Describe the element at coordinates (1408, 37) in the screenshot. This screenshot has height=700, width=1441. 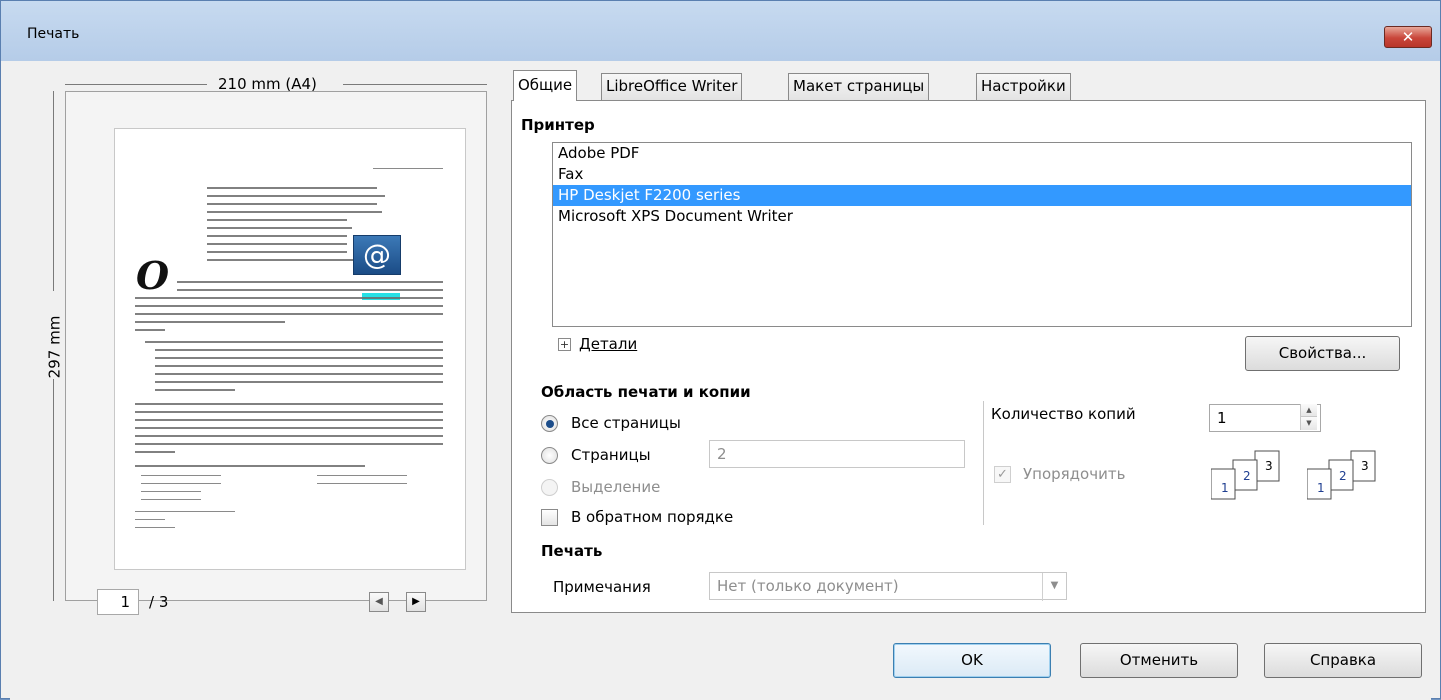
I see `close-button: ✕` at that location.